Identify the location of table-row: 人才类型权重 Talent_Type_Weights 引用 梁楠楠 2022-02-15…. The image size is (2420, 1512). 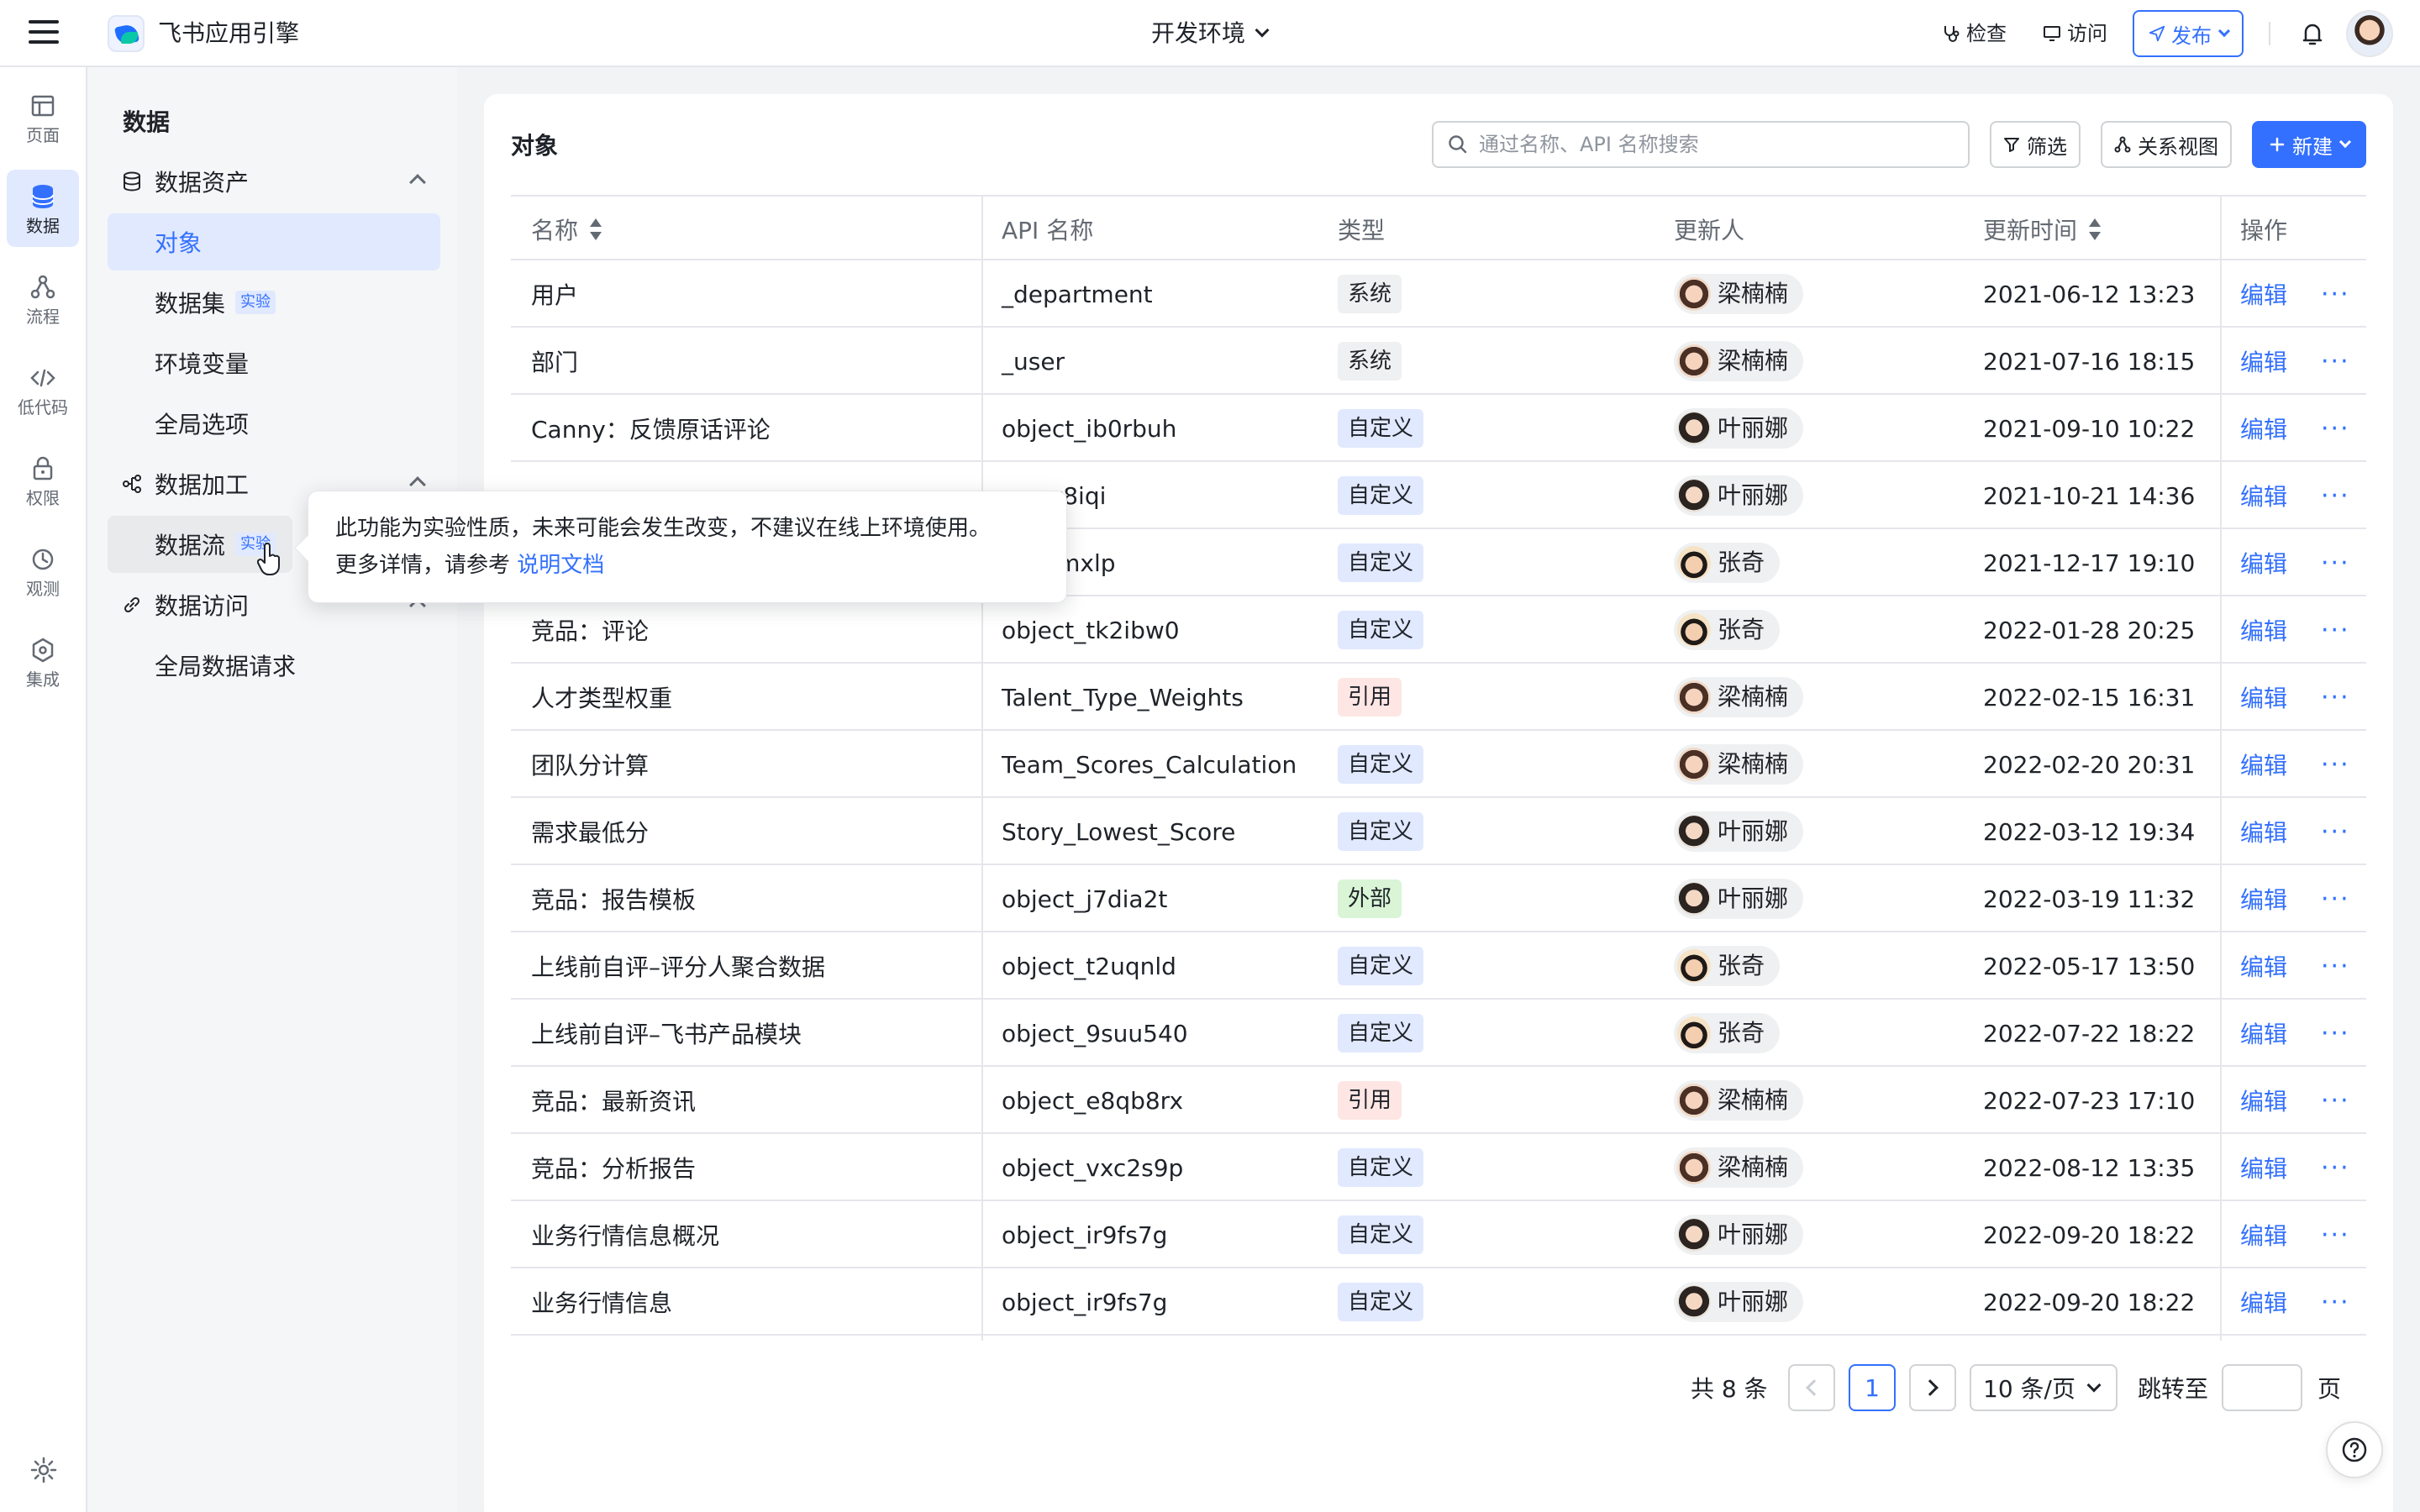
(1438, 697).